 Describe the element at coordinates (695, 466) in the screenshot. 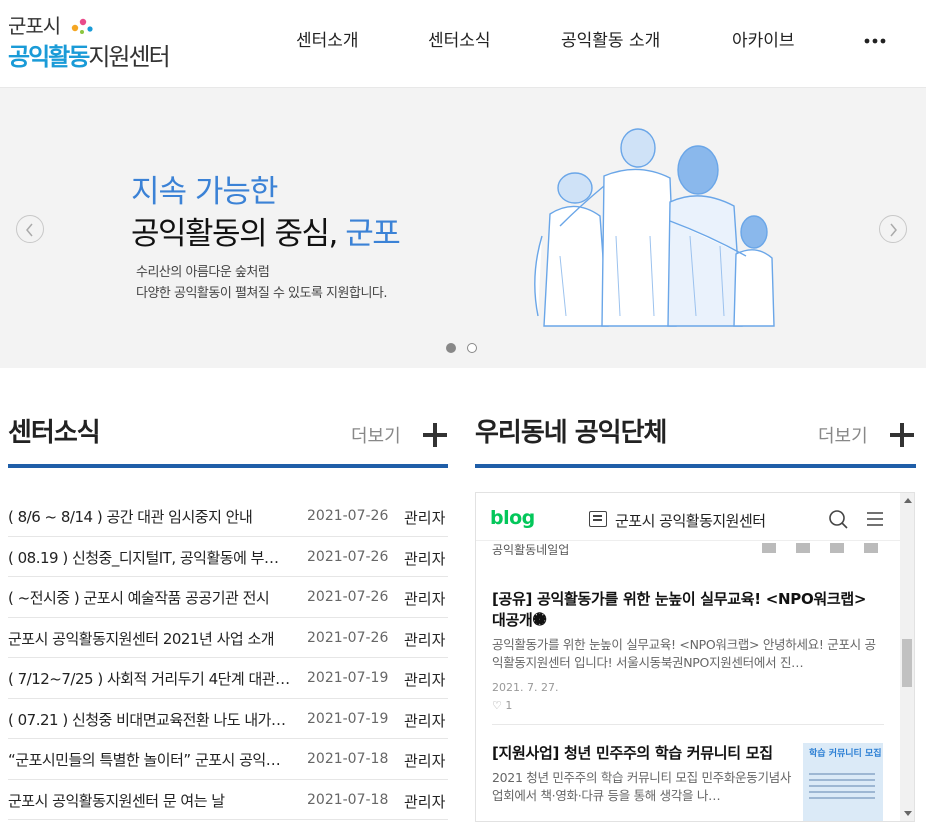

I see `local-groups-divider` at that location.